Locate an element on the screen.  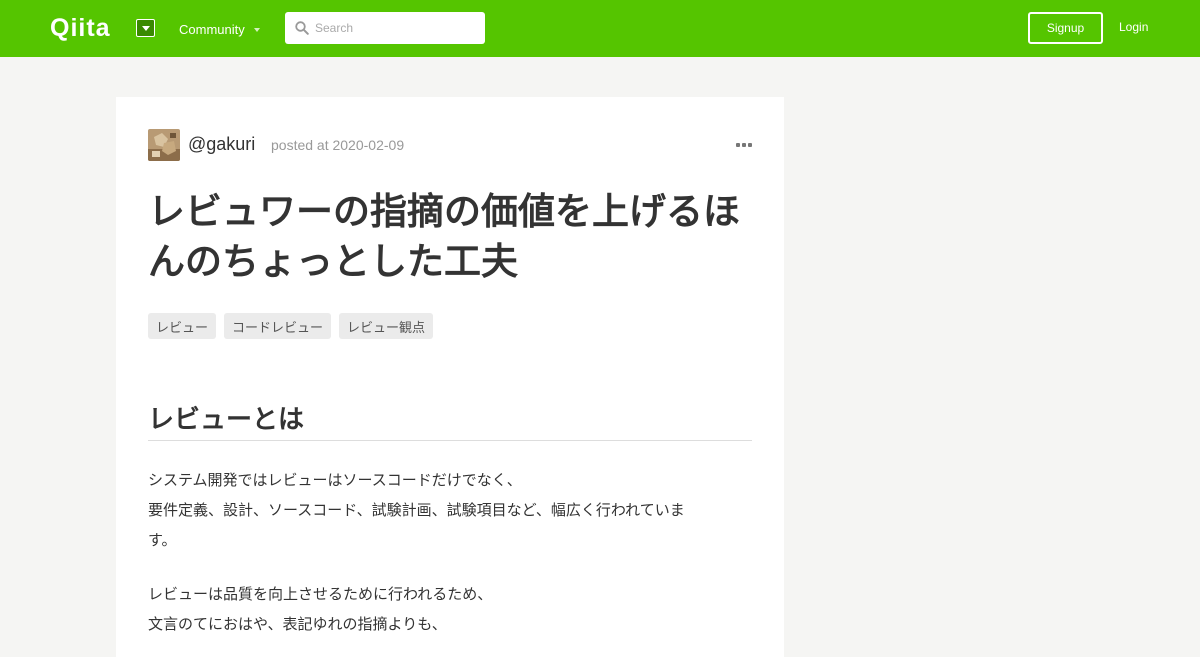
search-icon is located at coordinates (302, 28).